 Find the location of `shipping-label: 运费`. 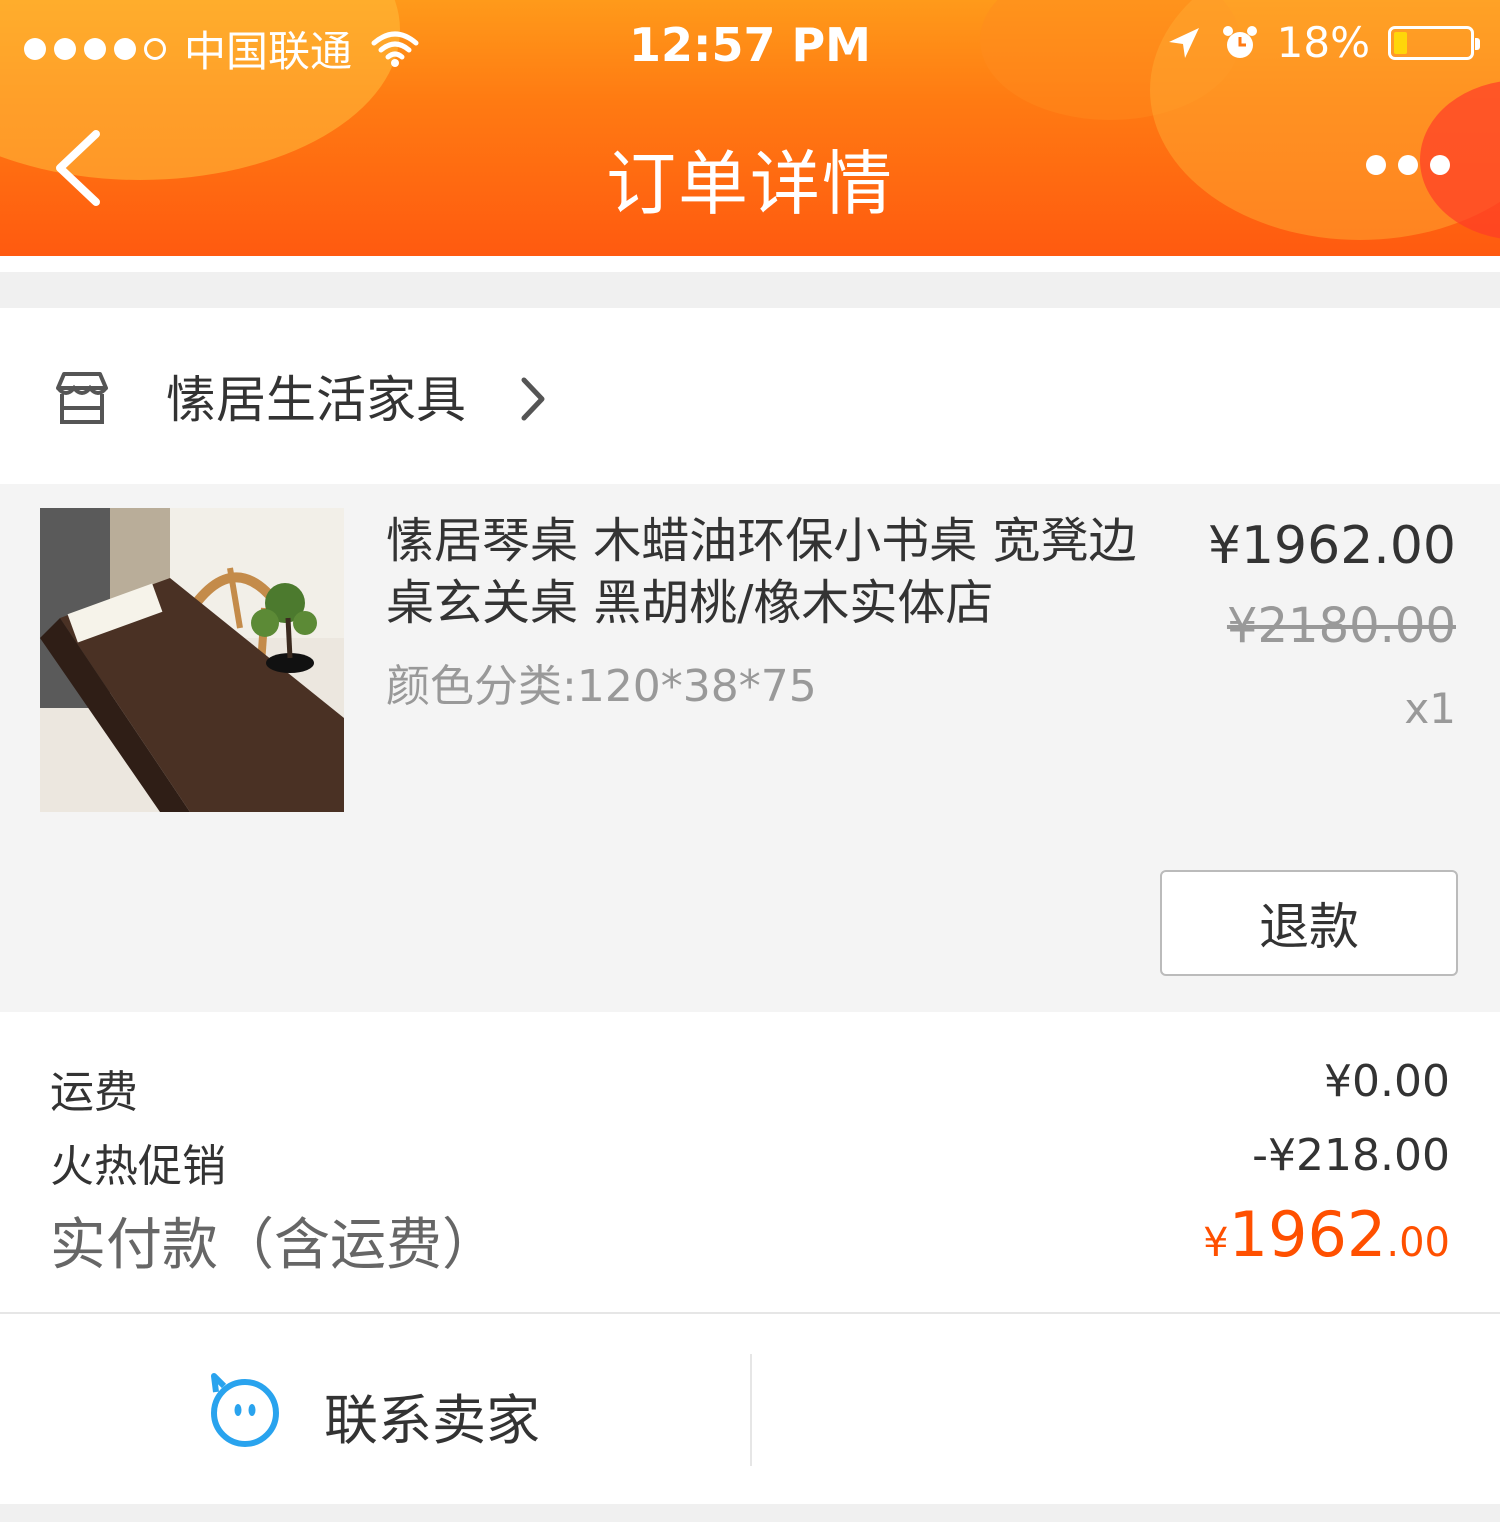

shipping-label: 运费 is located at coordinates (94, 1092).